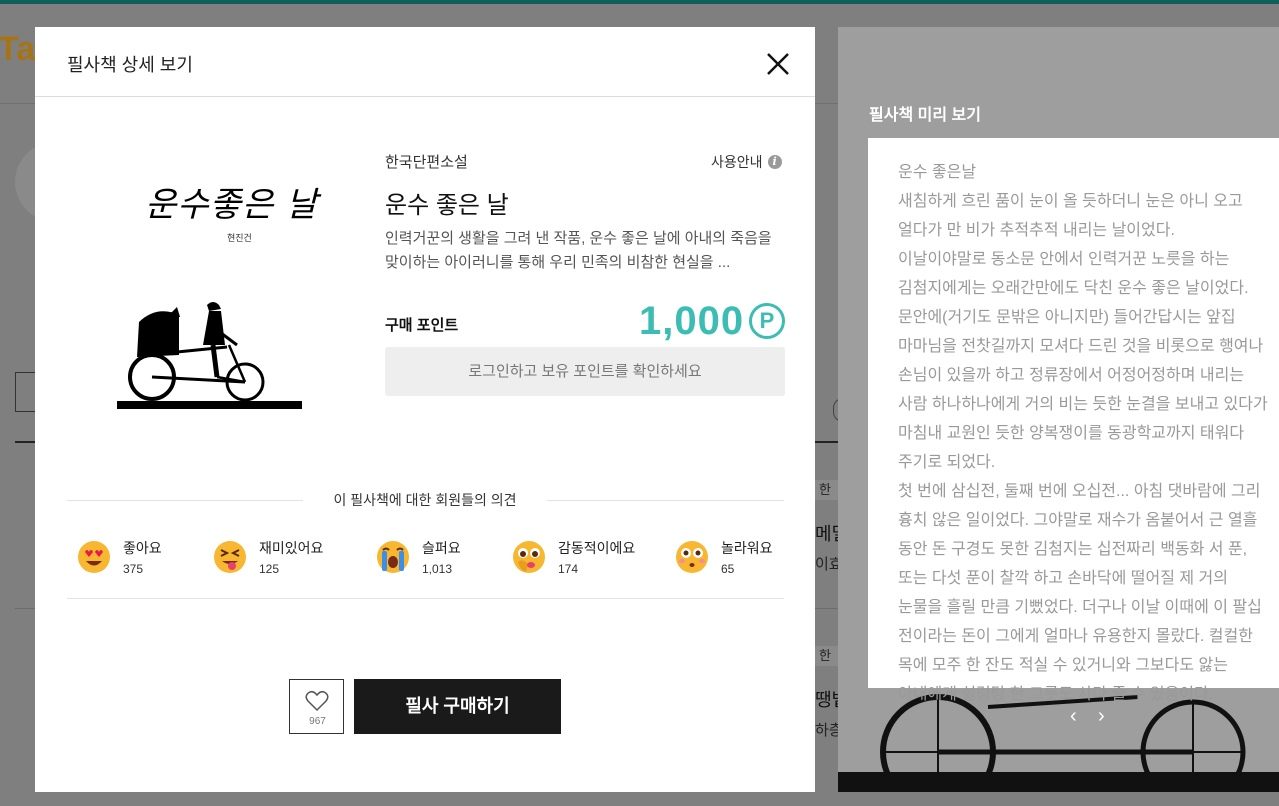 This screenshot has width=1279, height=806. I want to click on cover-author: 현진건, so click(239, 237).